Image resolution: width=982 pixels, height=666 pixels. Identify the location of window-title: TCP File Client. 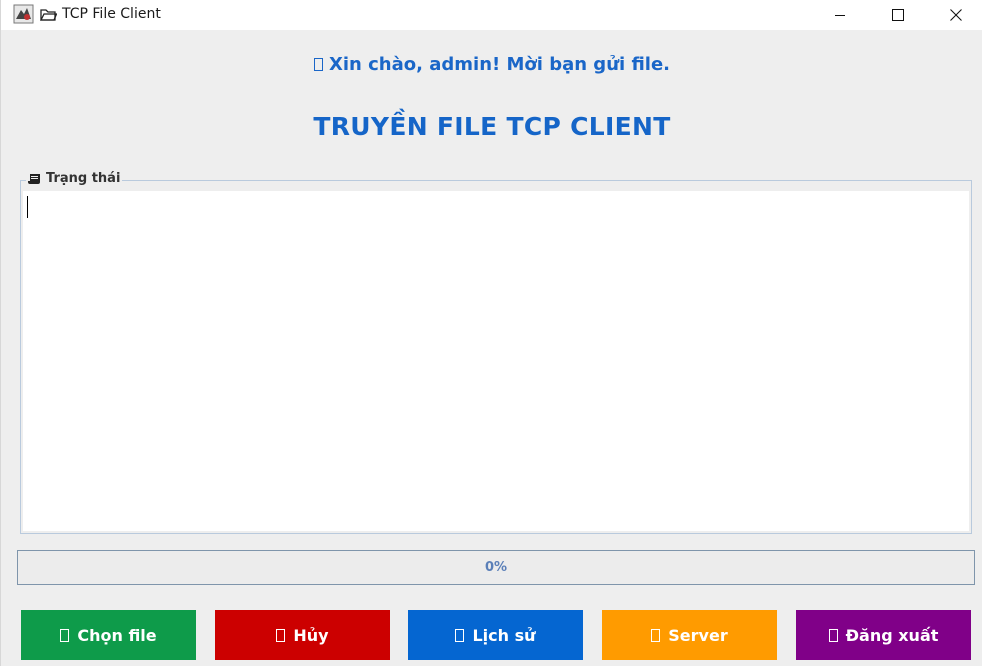
(111, 14).